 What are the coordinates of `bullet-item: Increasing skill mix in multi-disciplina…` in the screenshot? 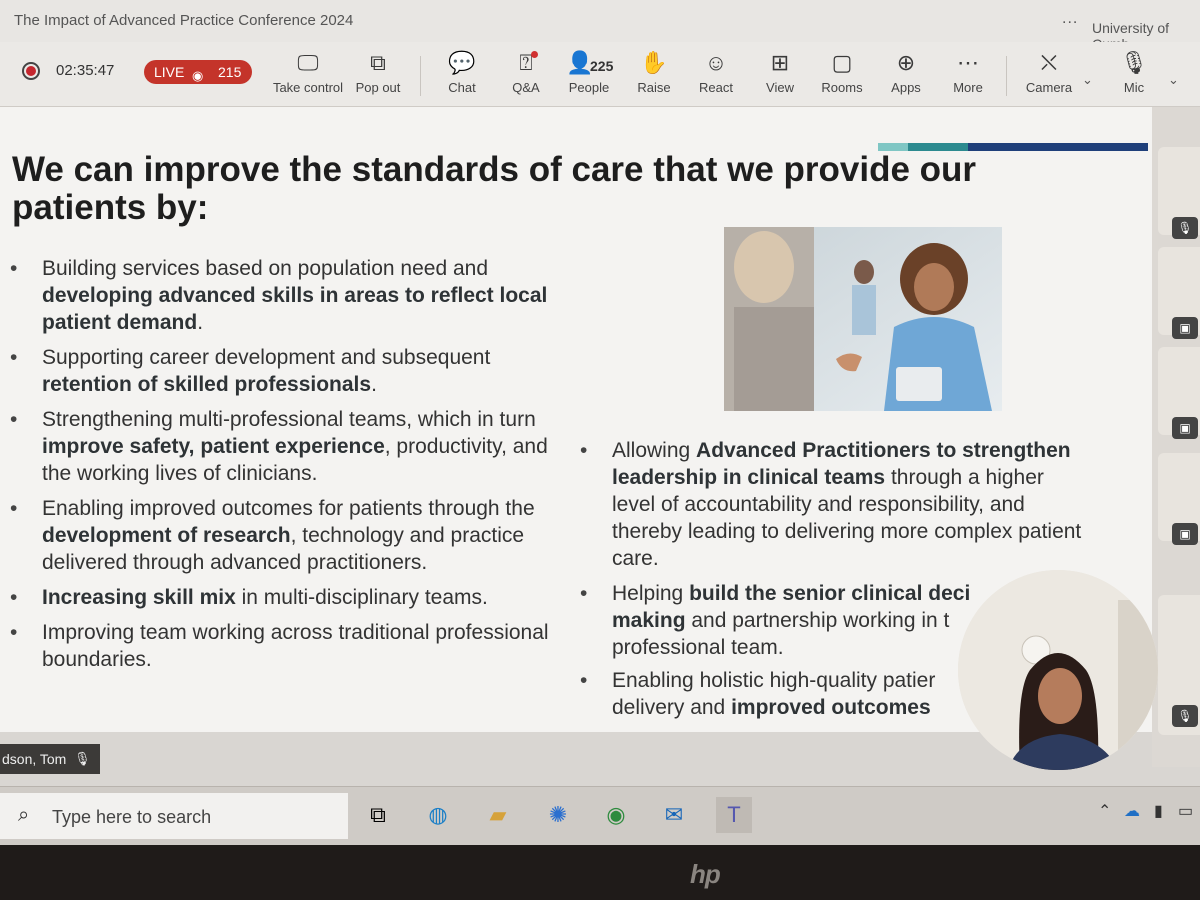 It's located at (281, 597).